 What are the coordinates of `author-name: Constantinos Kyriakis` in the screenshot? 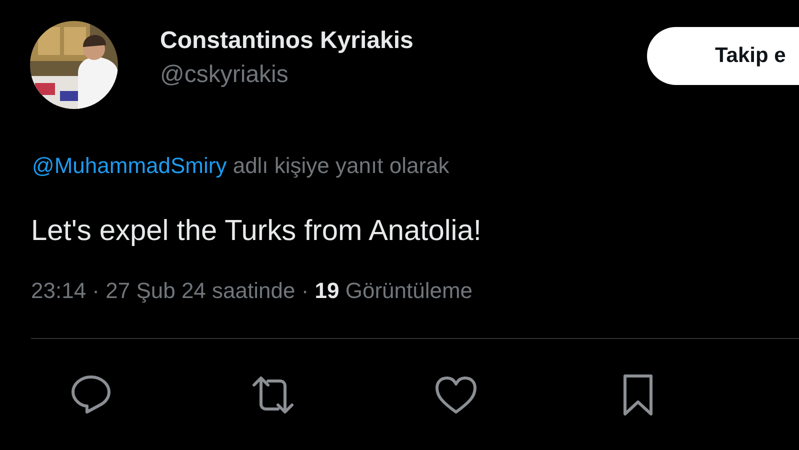 It's located at (287, 41).